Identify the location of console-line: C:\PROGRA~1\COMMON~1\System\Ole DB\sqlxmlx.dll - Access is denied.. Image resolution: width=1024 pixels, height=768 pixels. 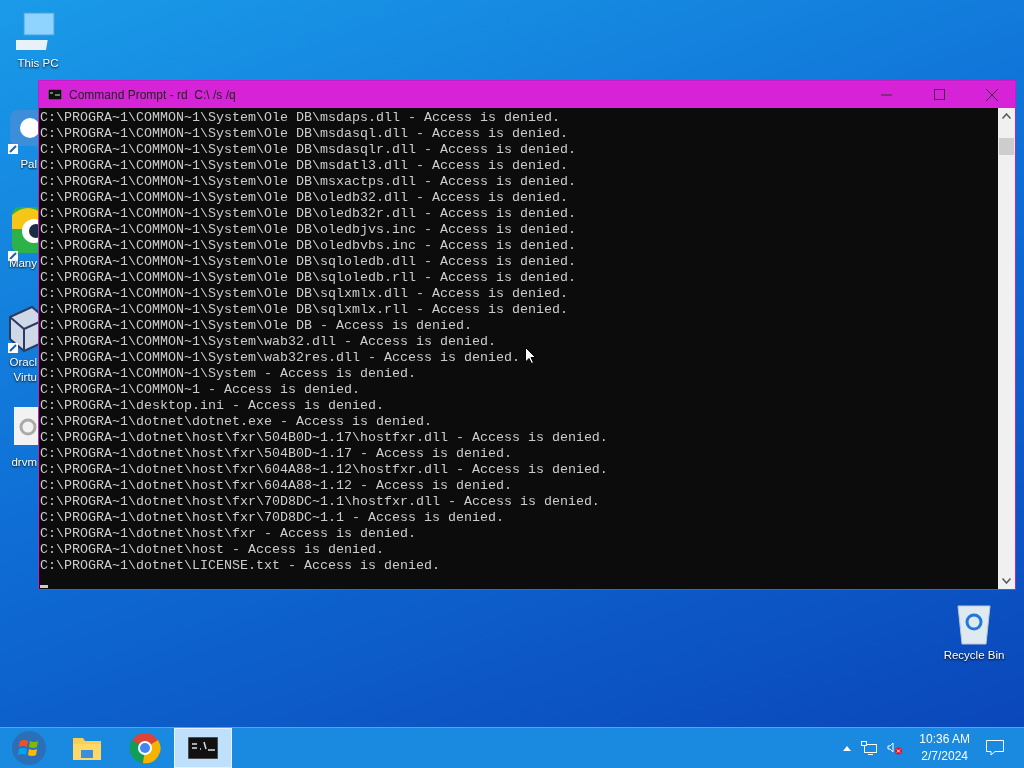
(304, 294).